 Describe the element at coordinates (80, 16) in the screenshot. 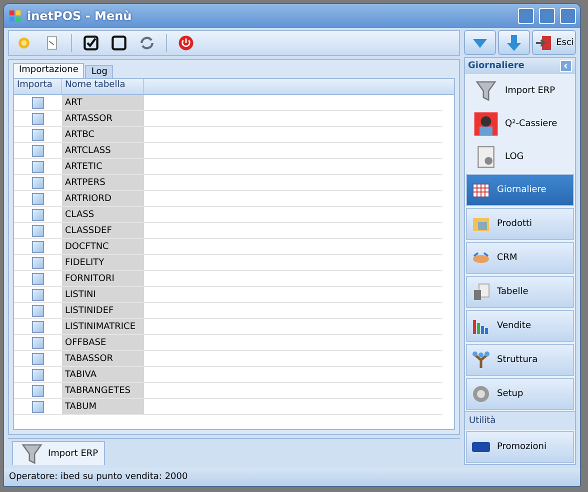

I see `window-title: inetPOS - Menù` at that location.